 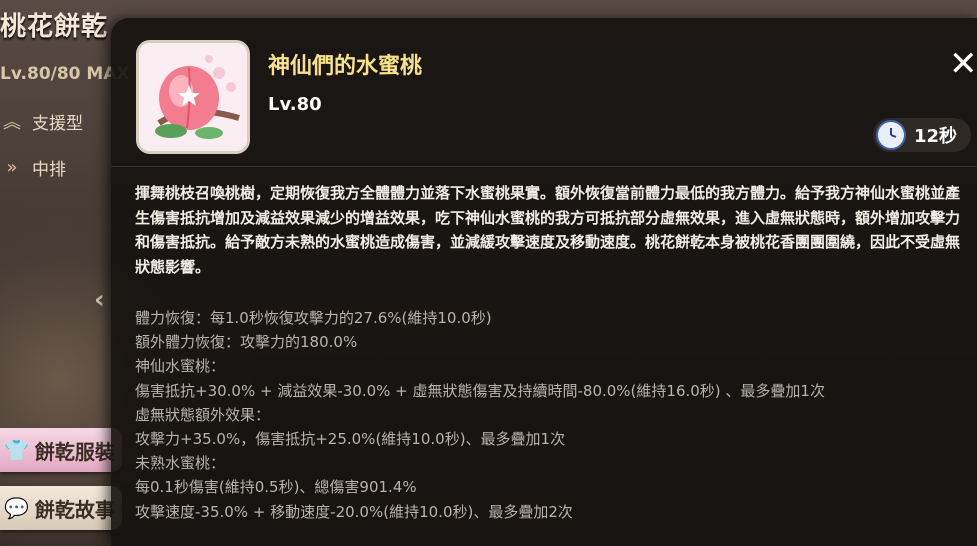 I want to click on stat-line: 虛無狀態額外效果：, so click(x=203, y=414).